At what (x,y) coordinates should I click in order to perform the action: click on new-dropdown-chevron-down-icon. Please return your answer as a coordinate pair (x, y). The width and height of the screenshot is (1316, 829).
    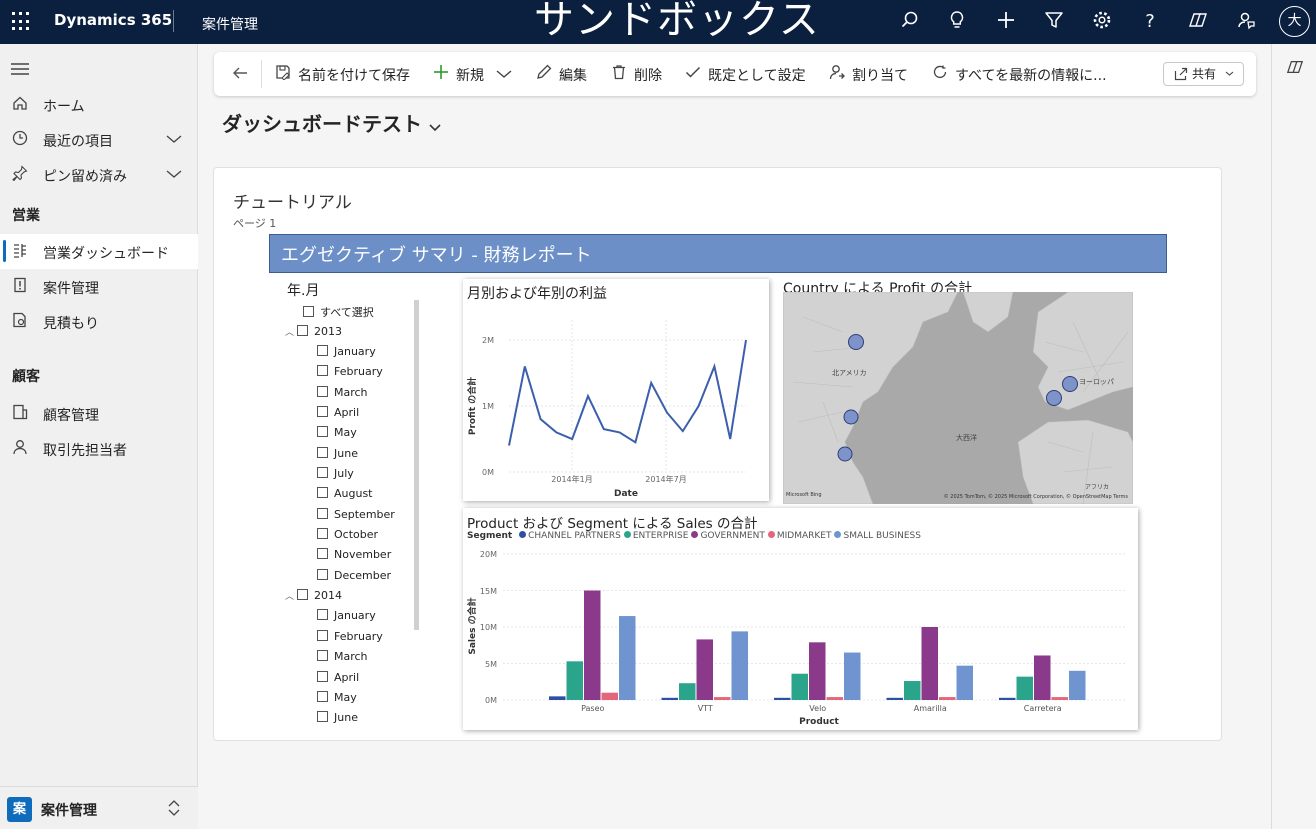
    Looking at the image, I should click on (504, 77).